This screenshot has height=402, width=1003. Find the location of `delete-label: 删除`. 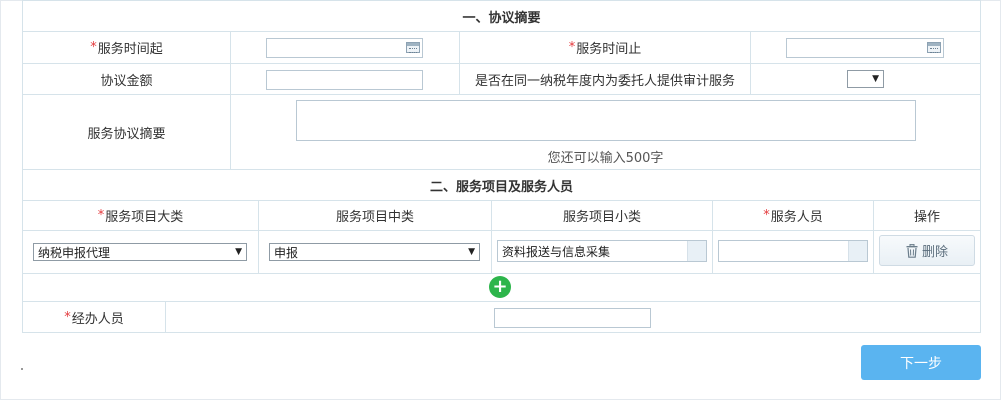

delete-label: 删除 is located at coordinates (934, 252).